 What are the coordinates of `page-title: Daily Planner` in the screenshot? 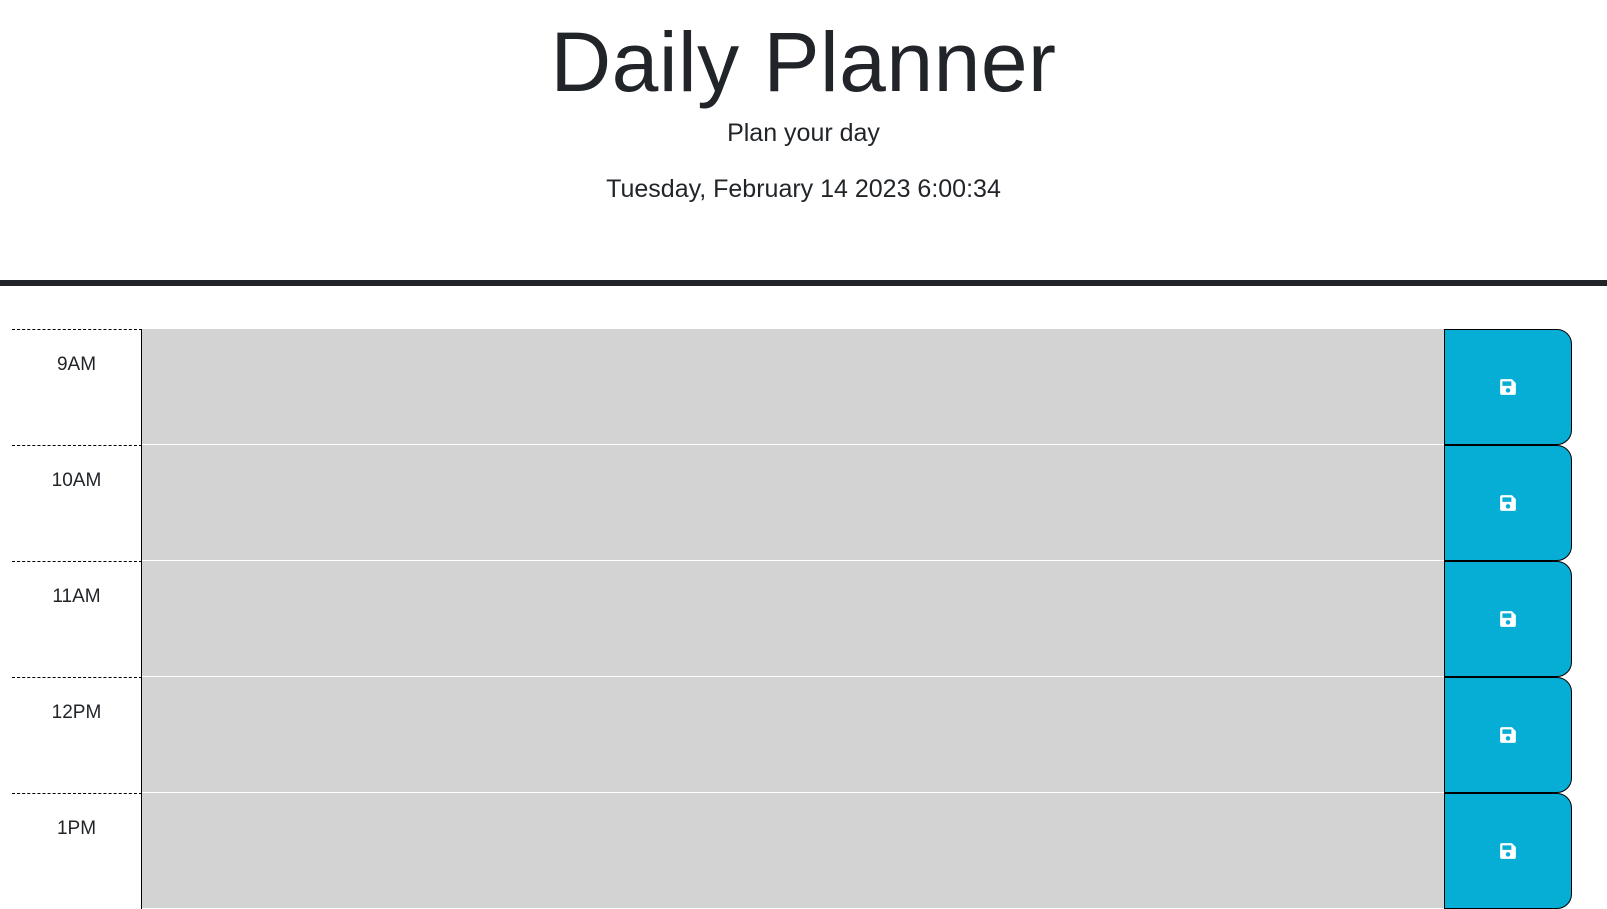 It's located at (803, 62).